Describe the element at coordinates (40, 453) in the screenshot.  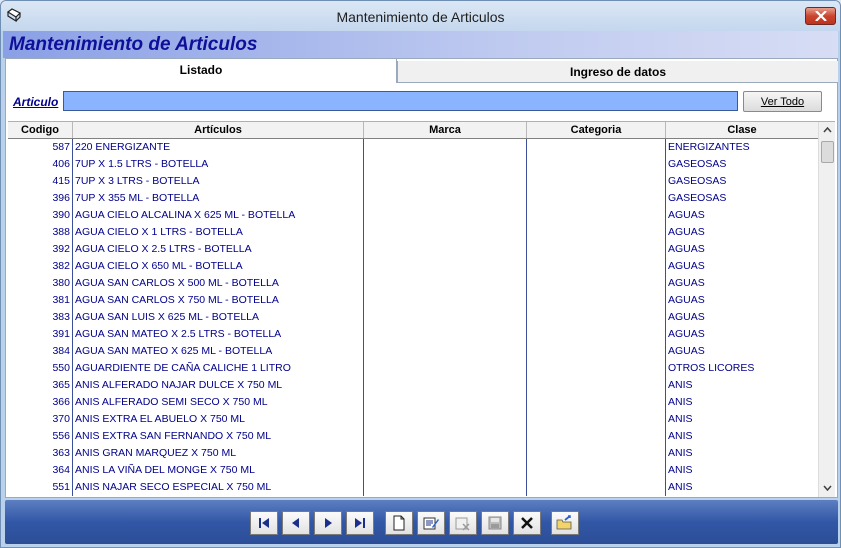
I see `cell-codigo: 363` at that location.